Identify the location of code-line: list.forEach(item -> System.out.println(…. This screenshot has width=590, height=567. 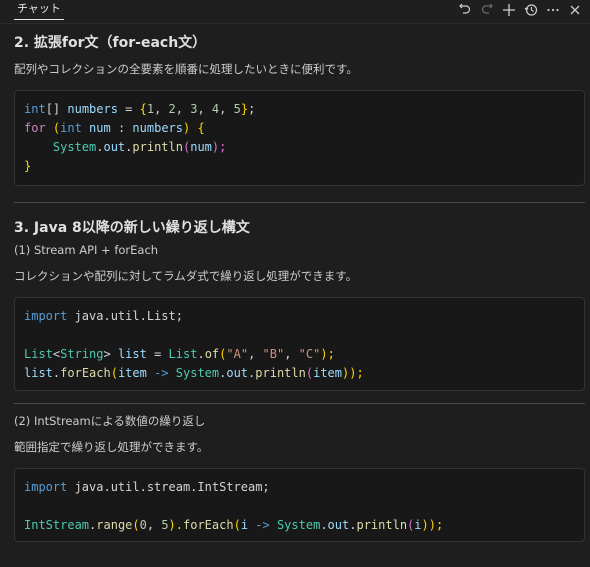
(194, 373).